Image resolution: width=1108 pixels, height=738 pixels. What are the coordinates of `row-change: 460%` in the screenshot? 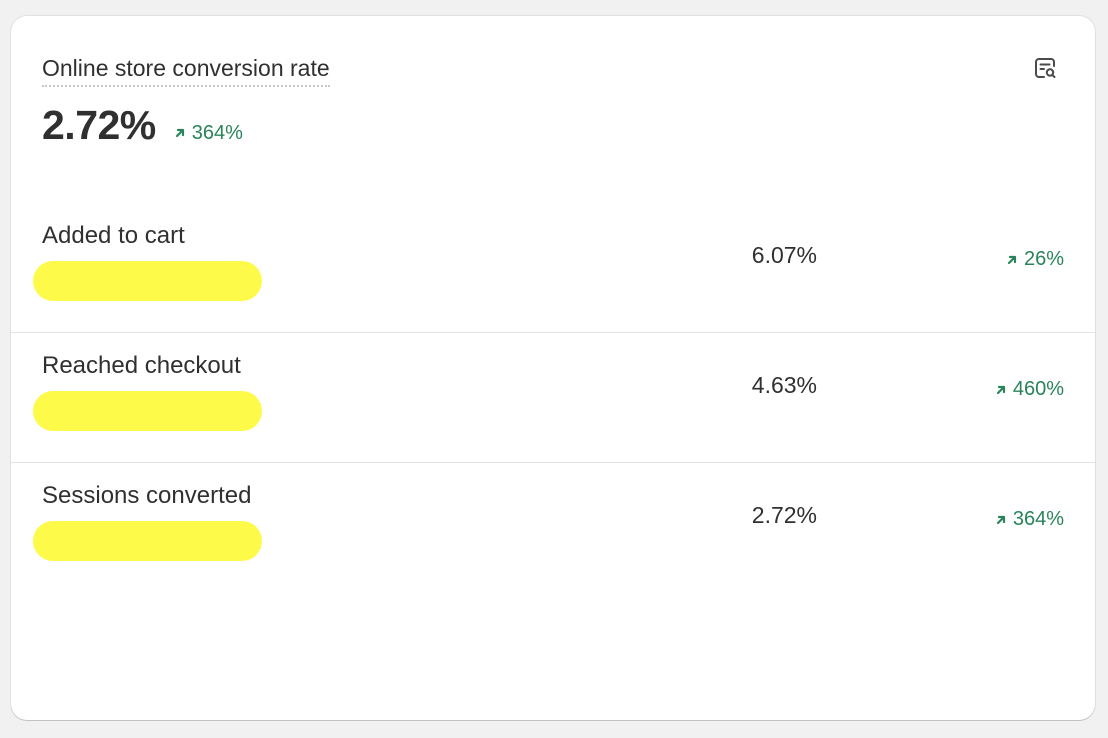 It's located at (1029, 389).